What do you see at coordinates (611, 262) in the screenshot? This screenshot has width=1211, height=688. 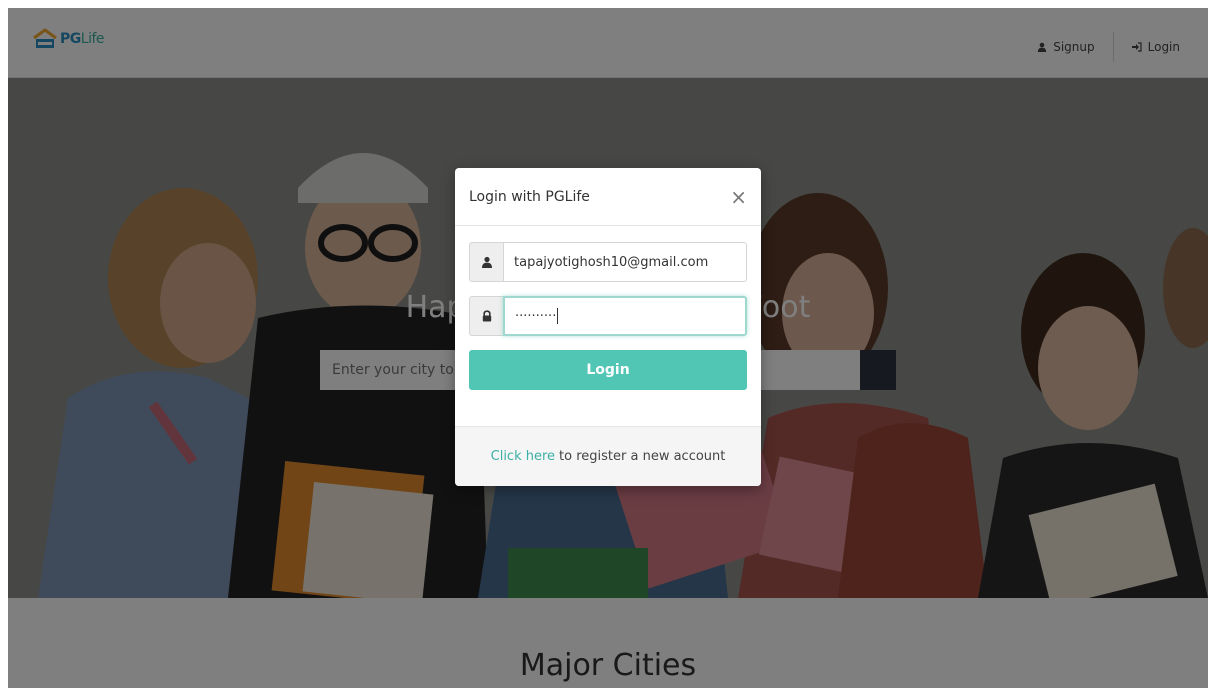 I see `email-value: tapajyotighosh10@gmail.com` at bounding box center [611, 262].